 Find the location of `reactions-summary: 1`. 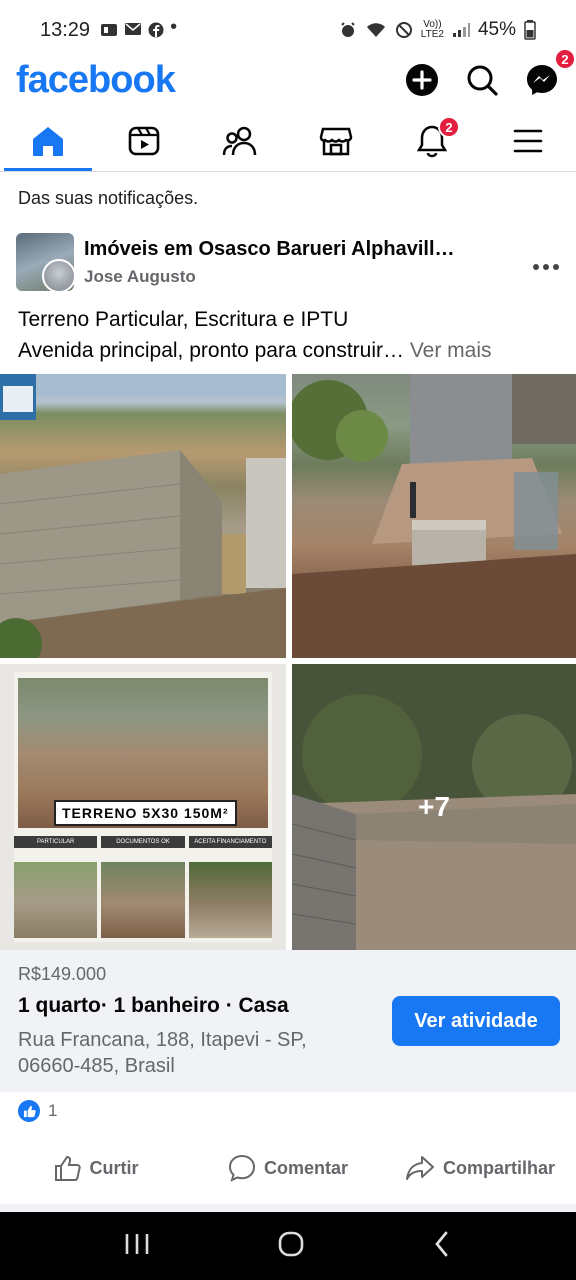

reactions-summary: 1 is located at coordinates (37, 1111).